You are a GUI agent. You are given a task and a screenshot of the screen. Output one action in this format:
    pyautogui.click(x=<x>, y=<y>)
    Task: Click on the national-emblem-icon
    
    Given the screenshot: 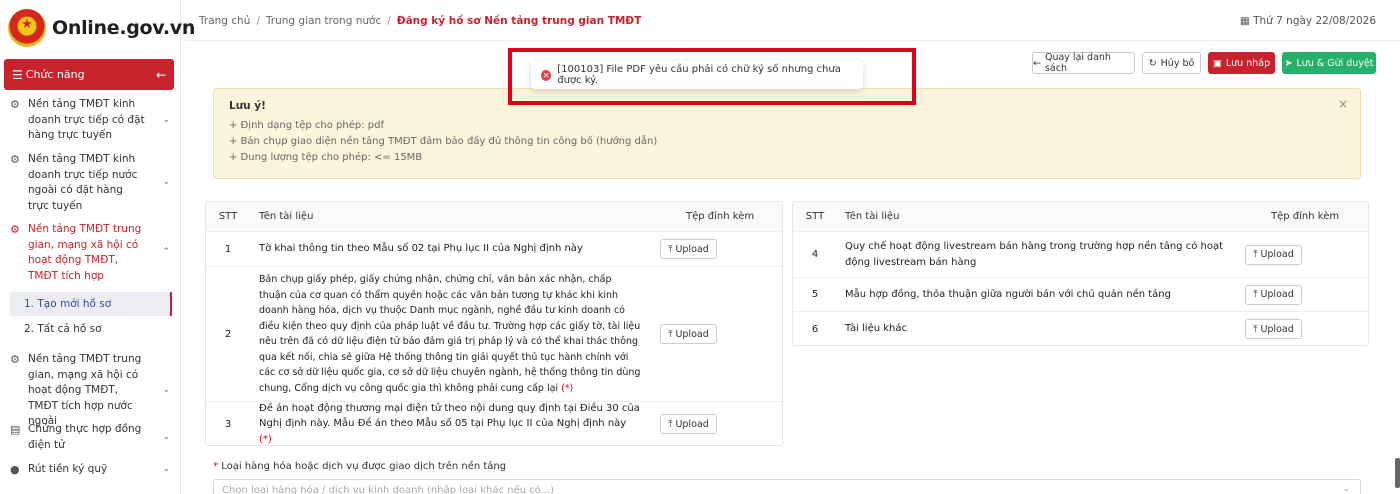 What is the action you would take?
    pyautogui.click(x=27, y=28)
    